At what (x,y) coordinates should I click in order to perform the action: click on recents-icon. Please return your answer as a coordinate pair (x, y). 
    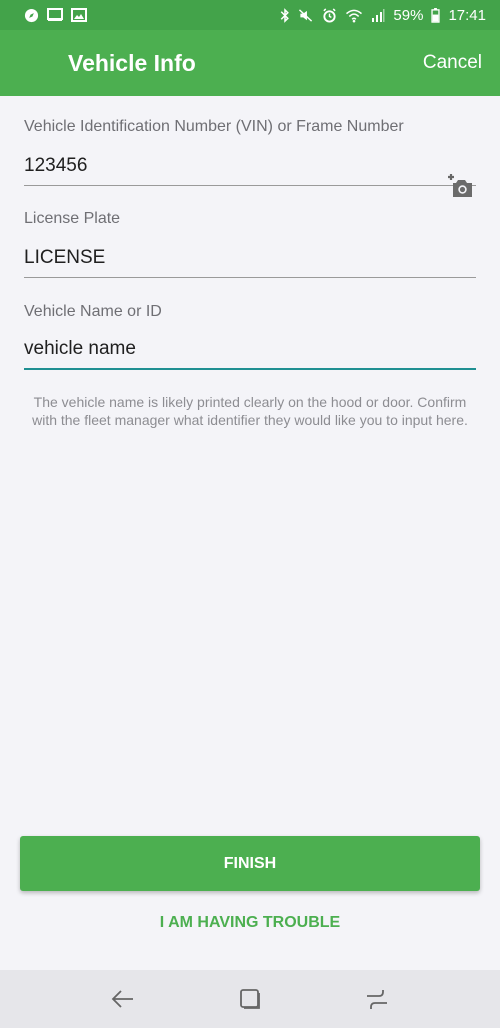
    Looking at the image, I should click on (377, 999).